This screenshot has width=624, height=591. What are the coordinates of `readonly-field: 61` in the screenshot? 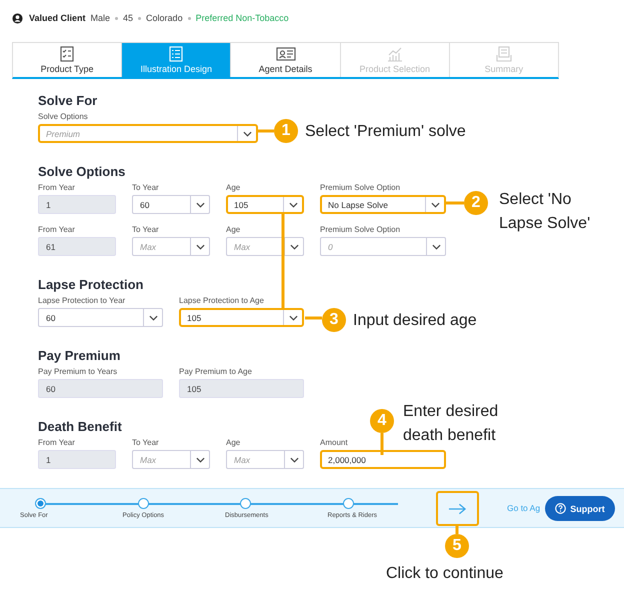 It's located at (77, 246).